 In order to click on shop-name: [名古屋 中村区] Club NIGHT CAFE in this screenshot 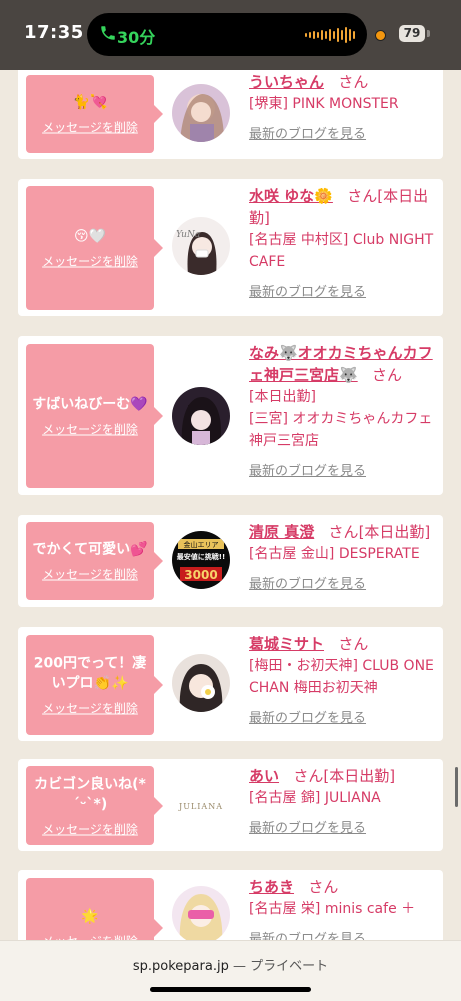, I will do `click(341, 251)`.